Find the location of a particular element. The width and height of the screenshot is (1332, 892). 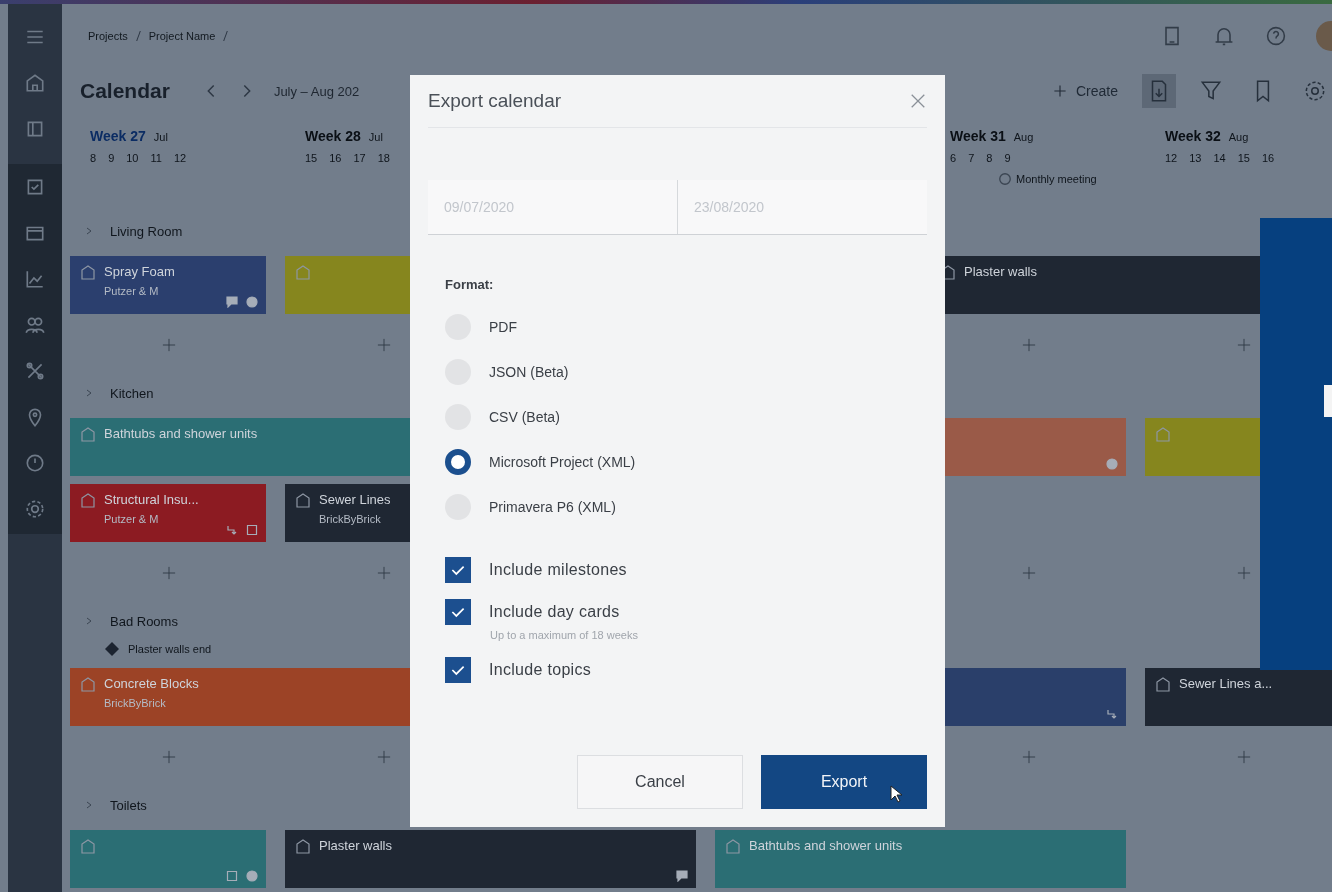

milestone-icon is located at coordinates (112, 649).